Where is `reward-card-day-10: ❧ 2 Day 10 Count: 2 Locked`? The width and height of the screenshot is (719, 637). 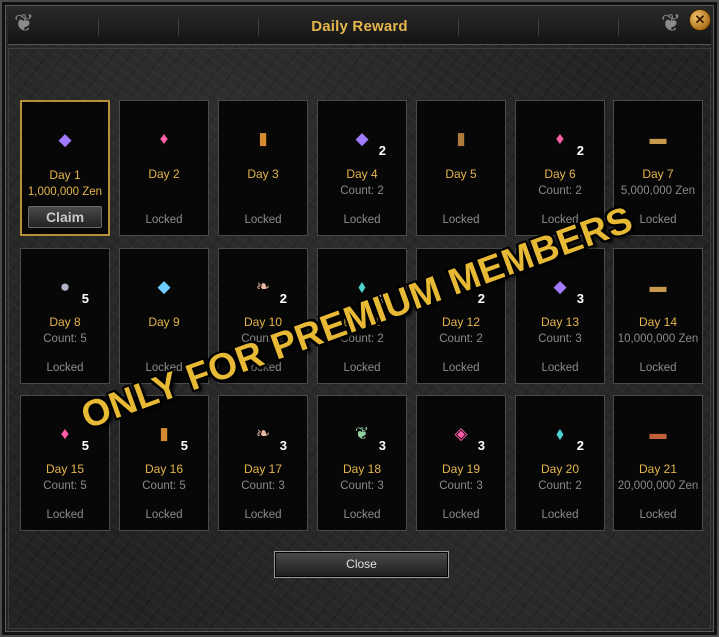 reward-card-day-10: ❧ 2 Day 10 Count: 2 Locked is located at coordinates (263, 316).